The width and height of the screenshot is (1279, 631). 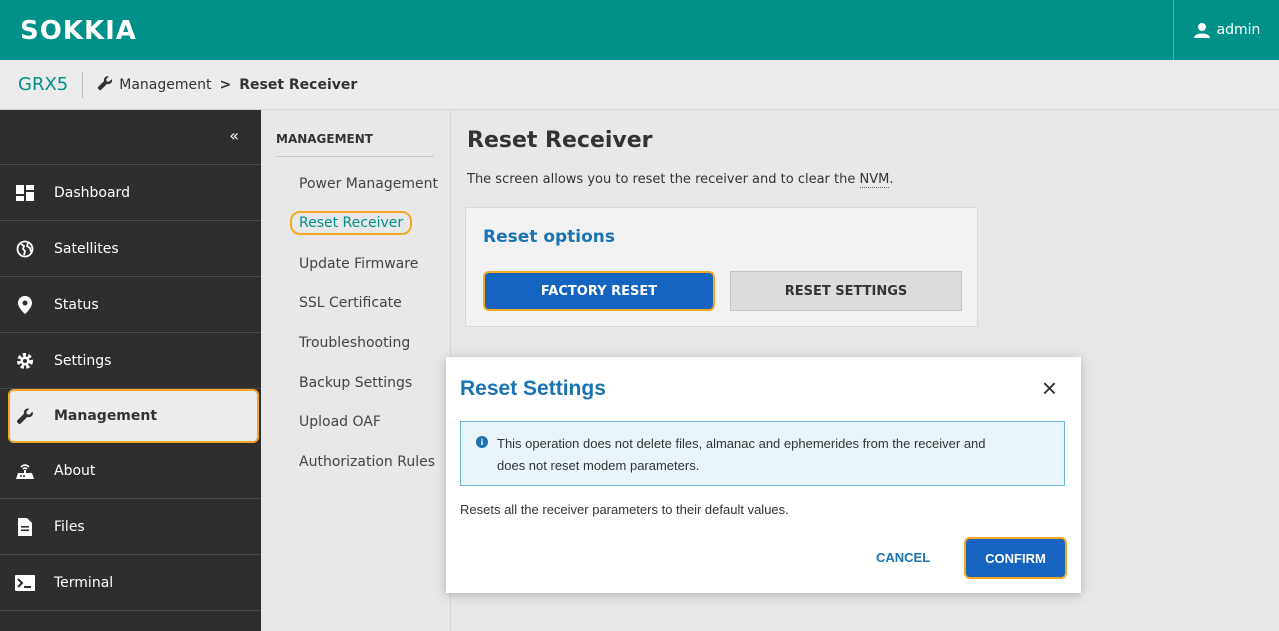 I want to click on sidebar-item-terminal: Terminal, so click(x=130, y=583).